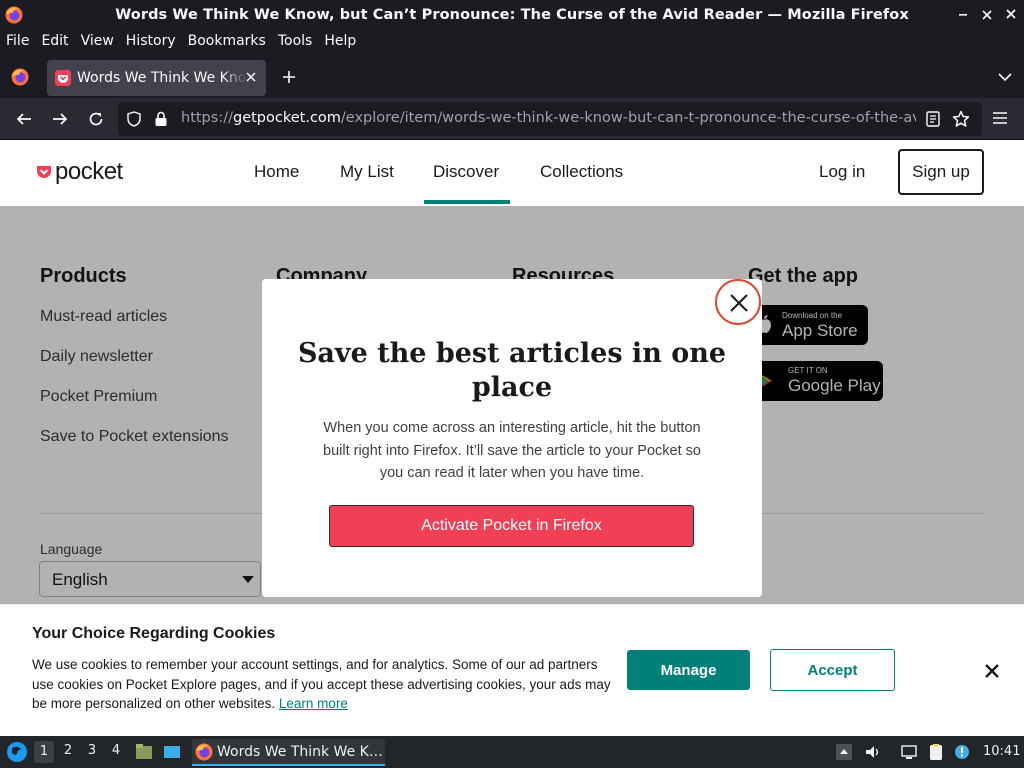 The width and height of the screenshot is (1024, 768). Describe the element at coordinates (873, 752) in the screenshot. I see `volume-icon` at that location.